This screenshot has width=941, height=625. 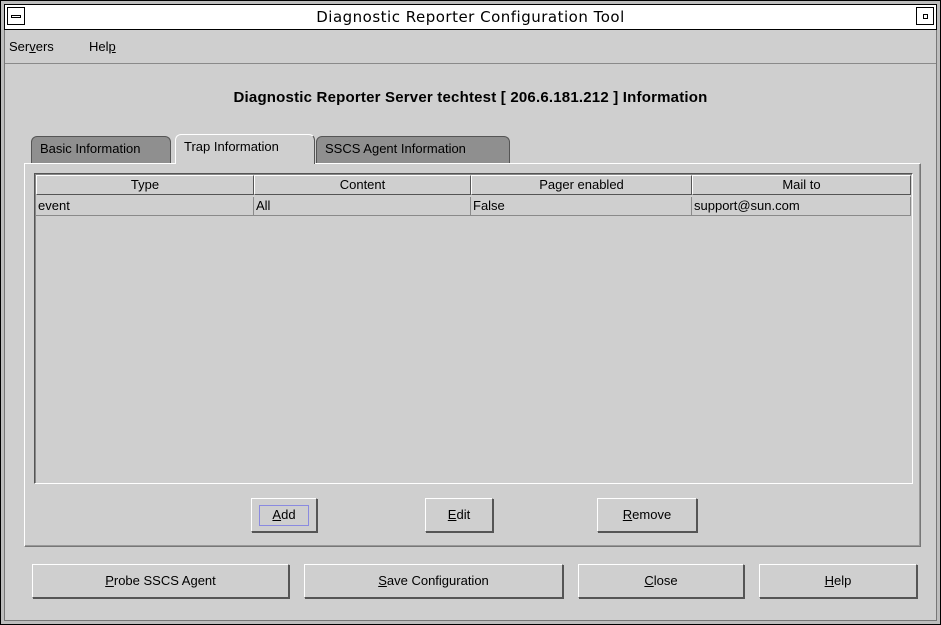 I want to click on window-menu-icon, so click(x=16, y=16).